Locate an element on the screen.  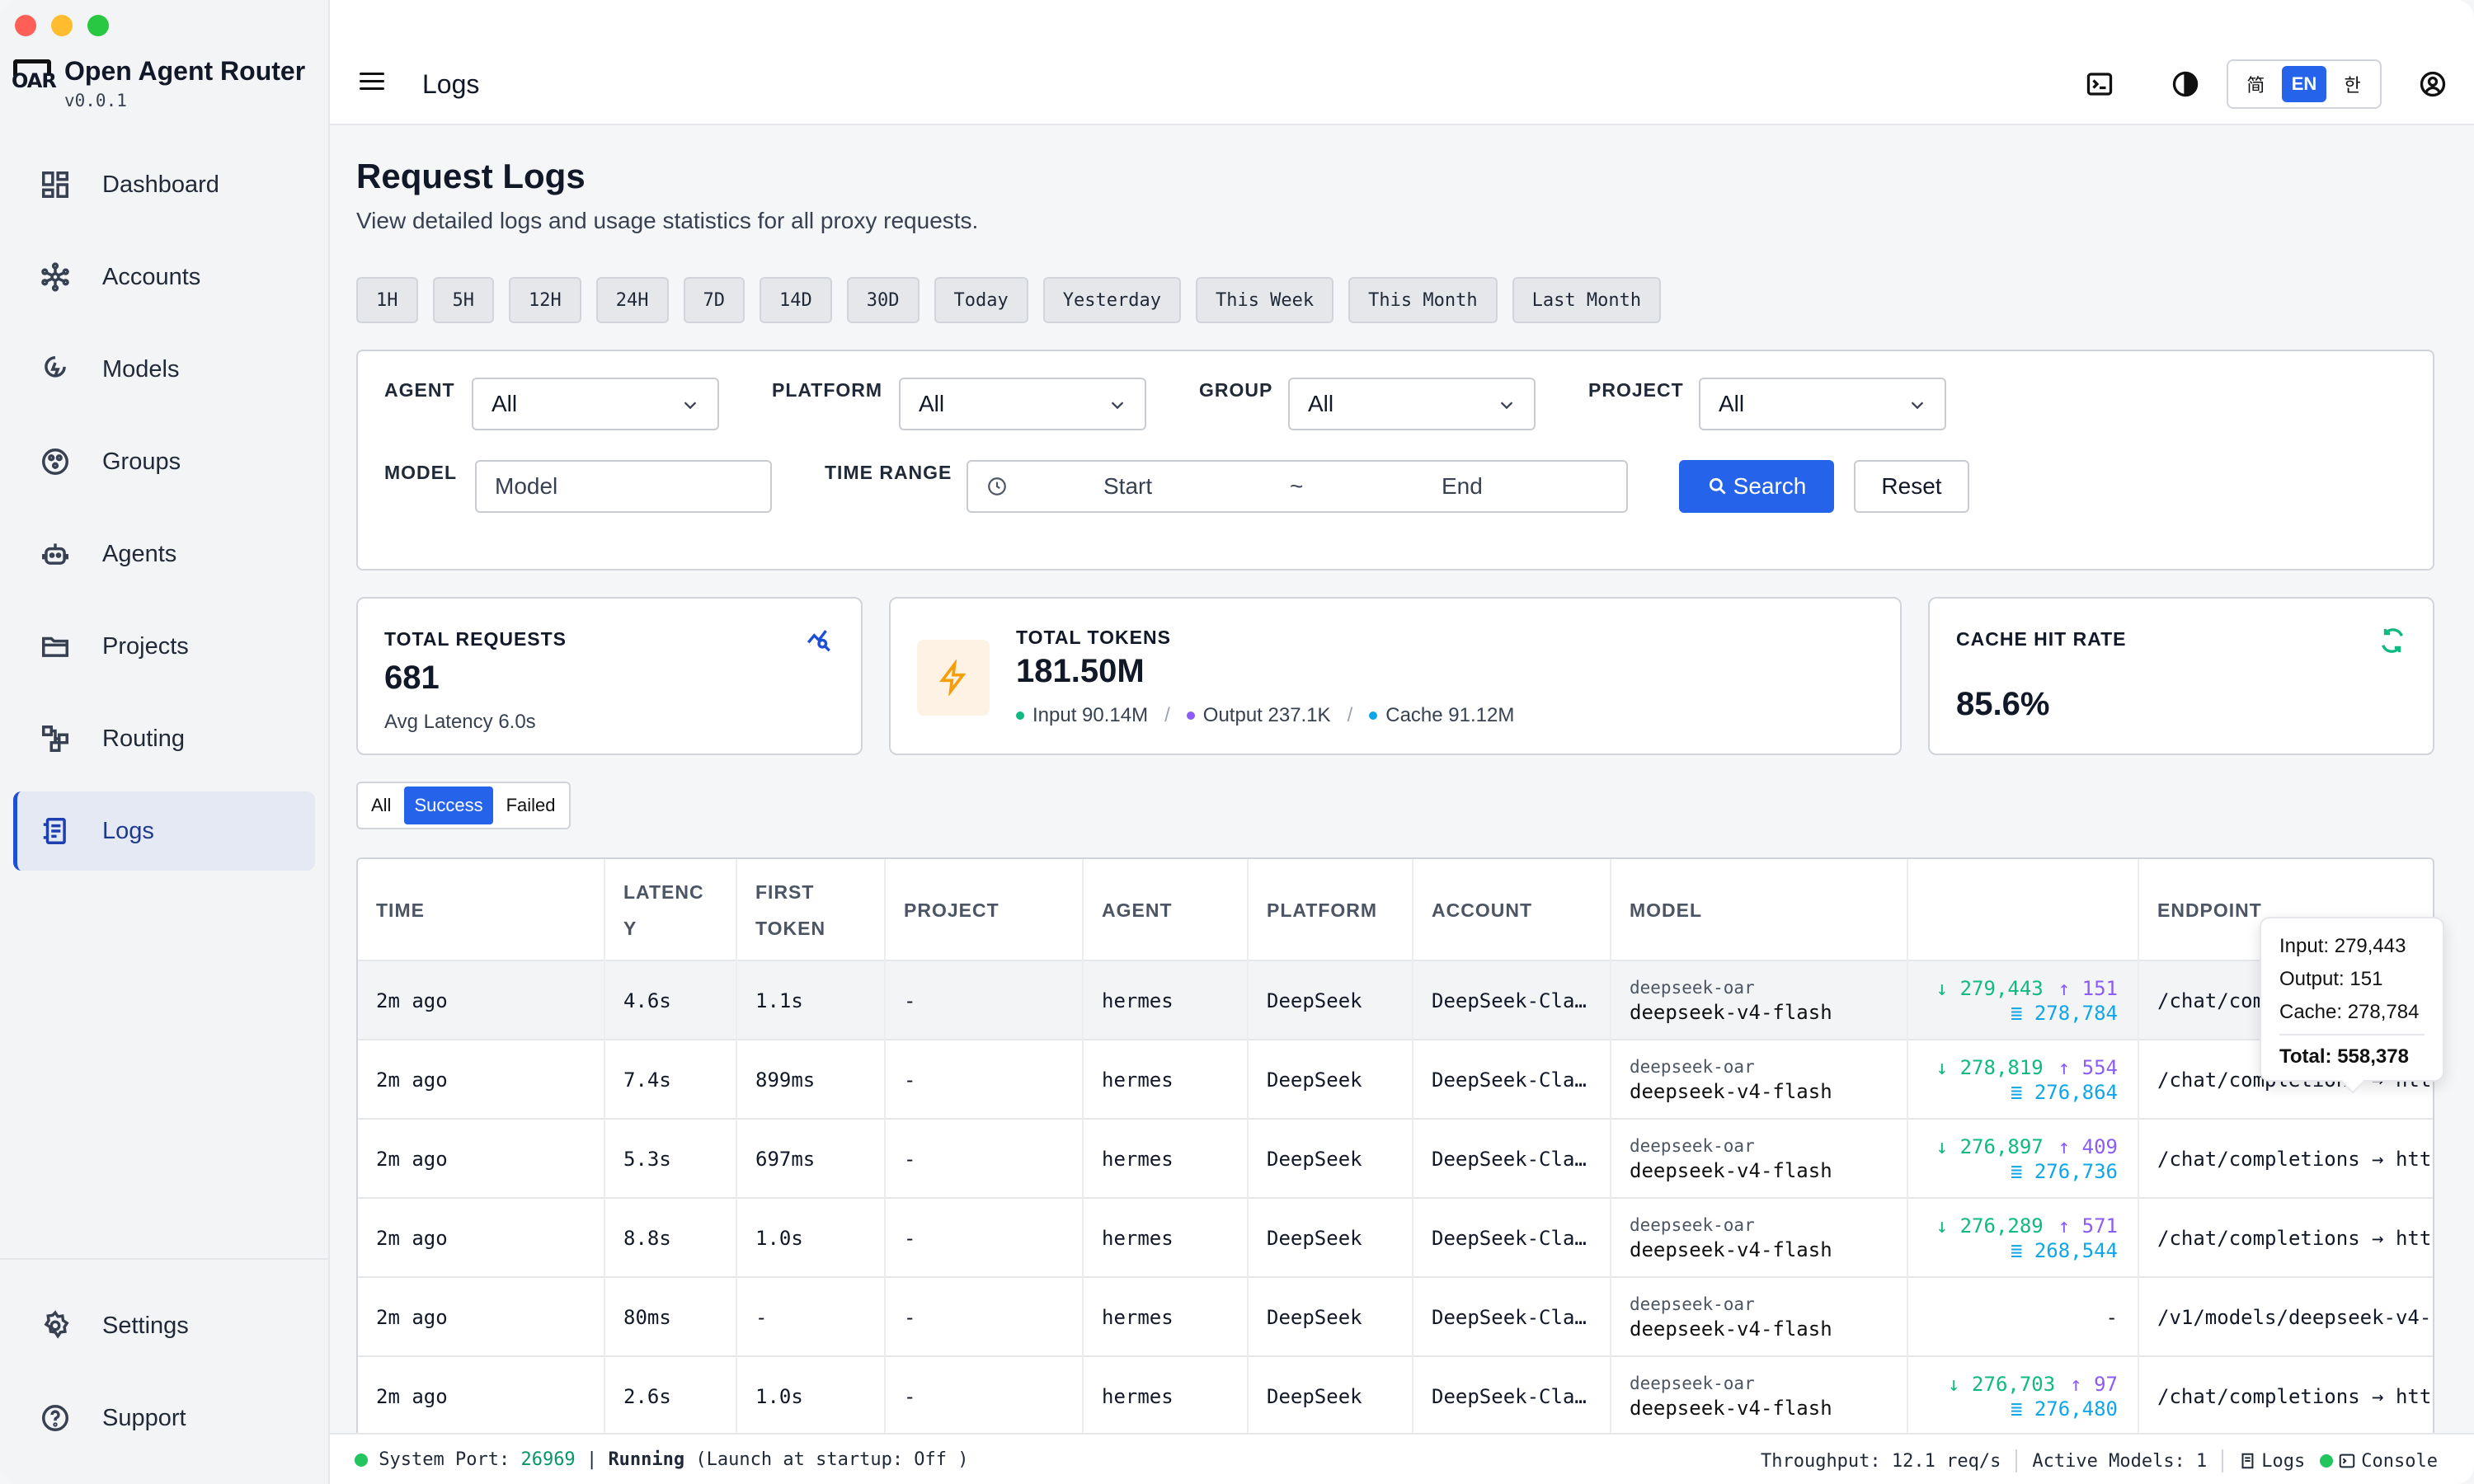
range-this-month-button: This Month is located at coordinates (1423, 300).